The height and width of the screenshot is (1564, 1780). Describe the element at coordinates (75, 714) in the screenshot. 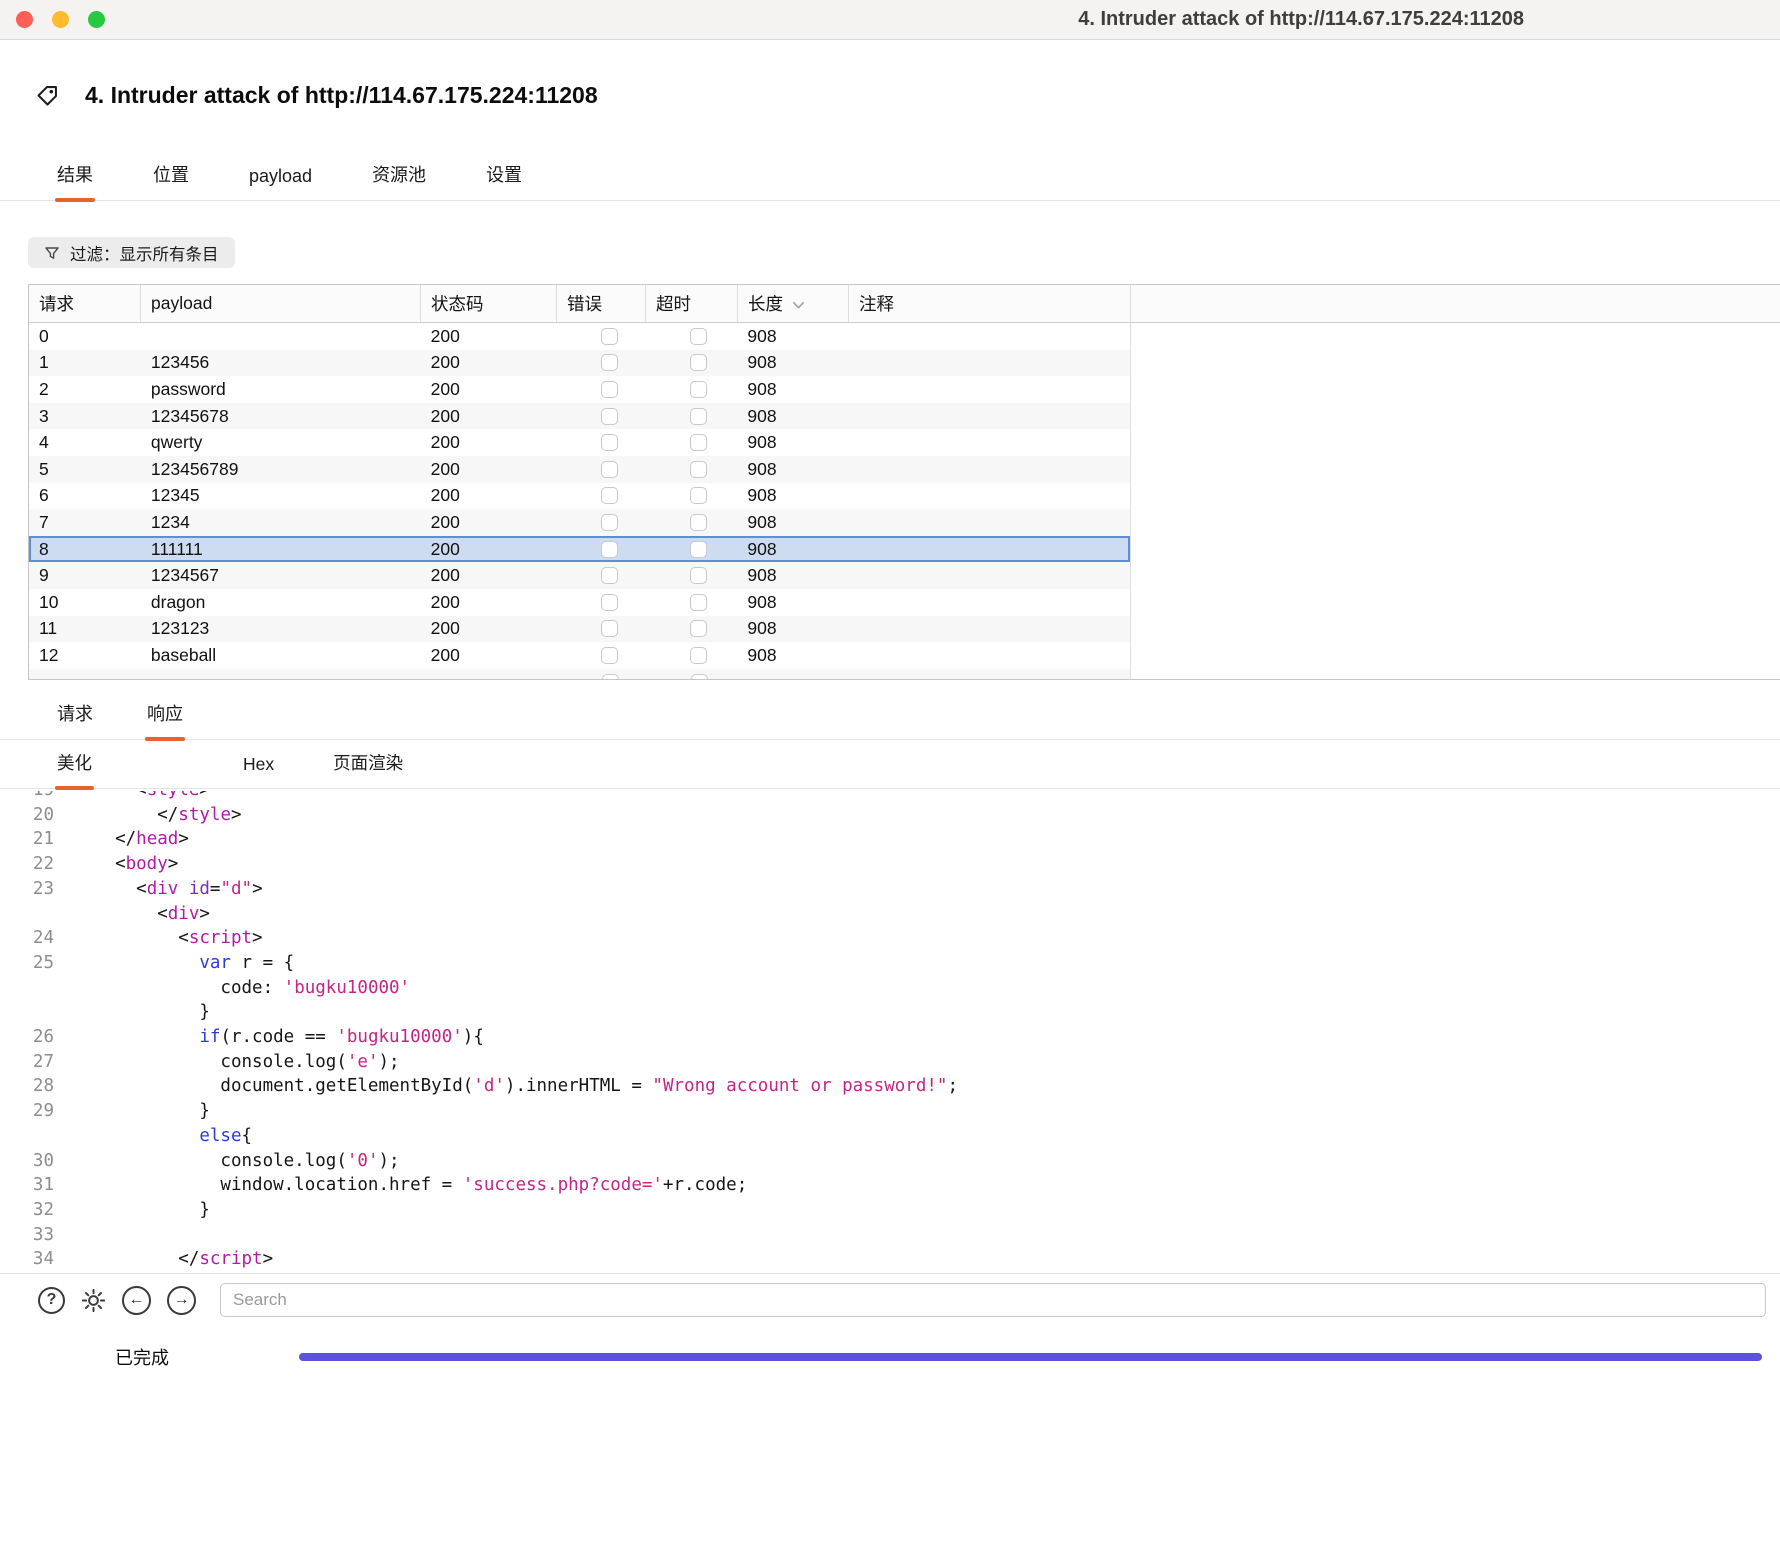

I see `tab-request: 请求` at that location.